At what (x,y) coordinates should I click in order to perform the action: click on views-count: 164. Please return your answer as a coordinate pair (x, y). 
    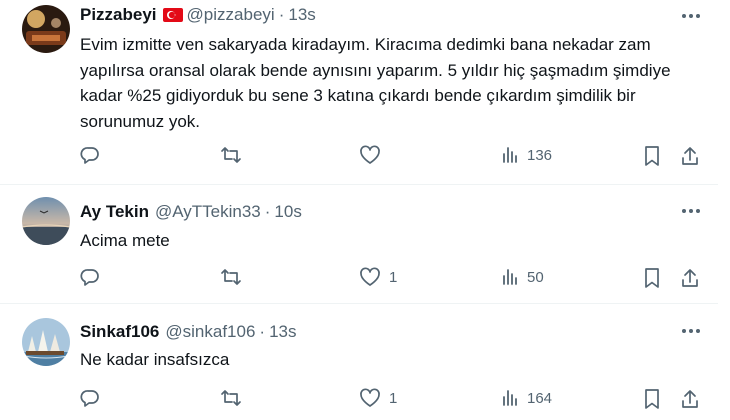
    Looking at the image, I should click on (540, 398).